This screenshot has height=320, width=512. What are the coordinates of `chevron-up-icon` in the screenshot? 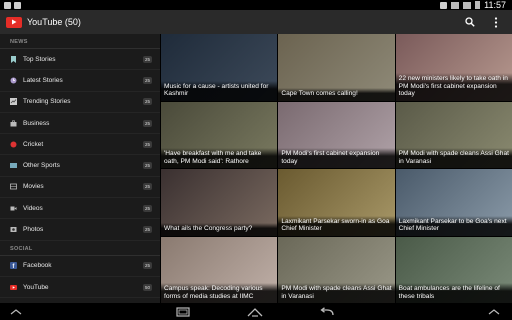 It's located at (494, 312).